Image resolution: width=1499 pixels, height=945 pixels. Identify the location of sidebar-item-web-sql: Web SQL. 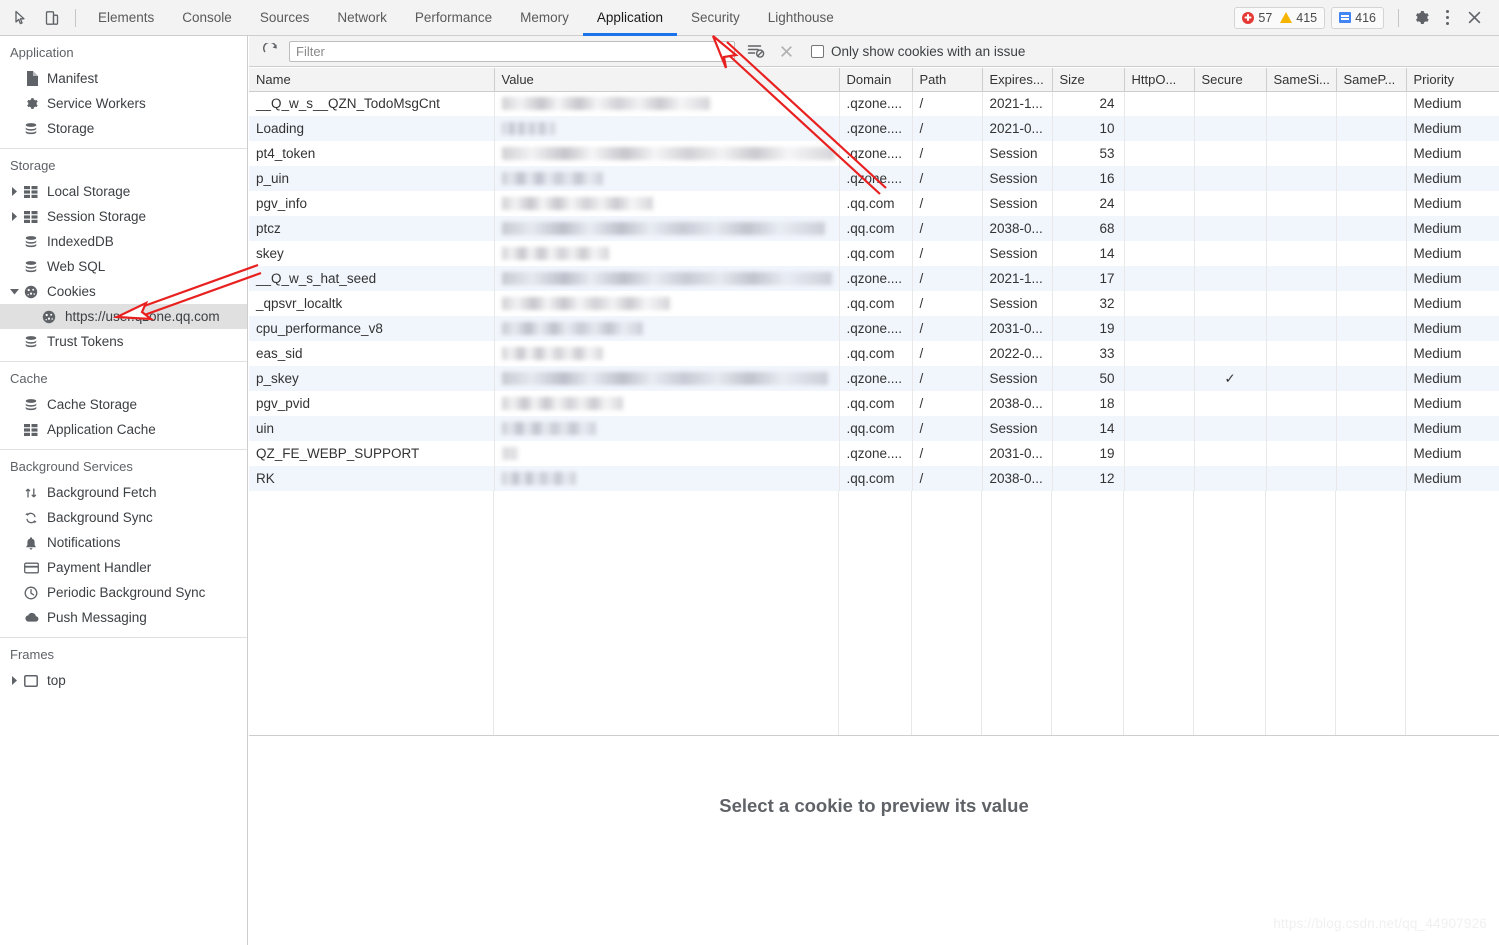
(123, 266).